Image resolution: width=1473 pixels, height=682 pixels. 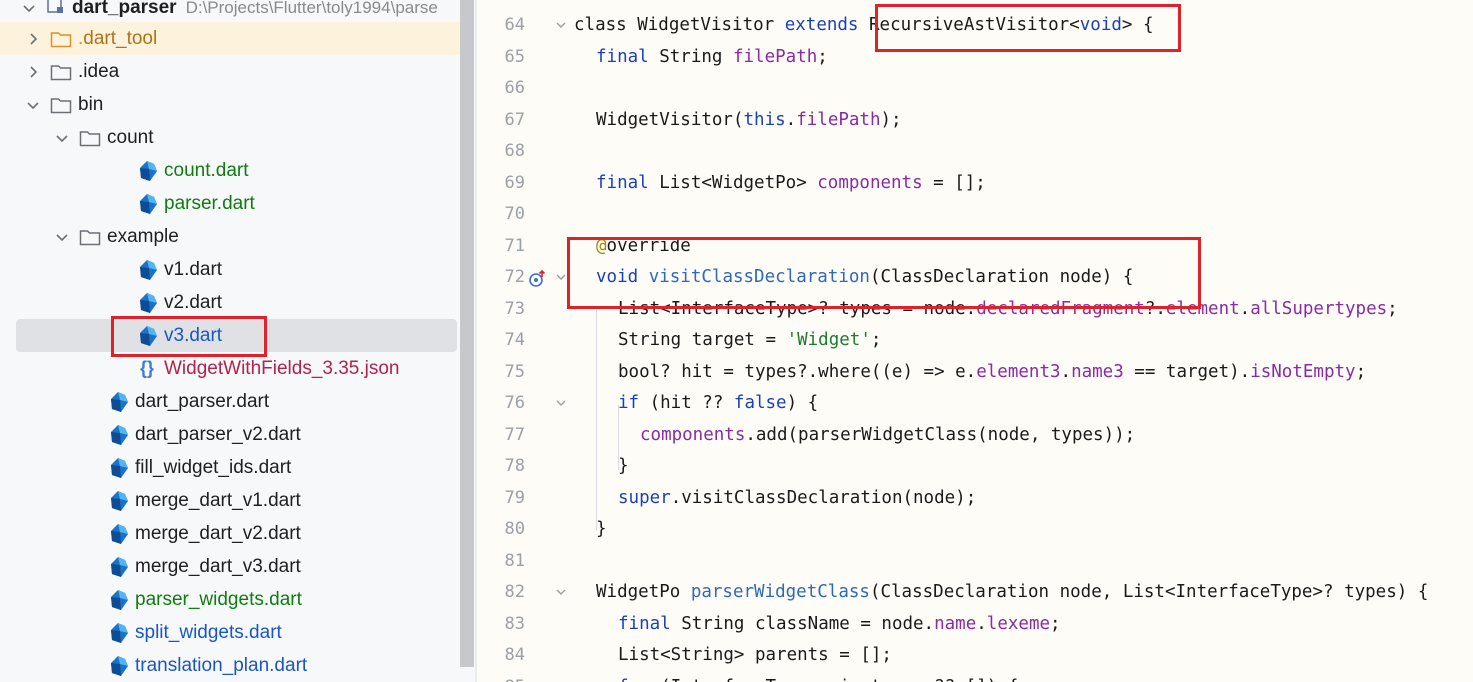 What do you see at coordinates (975, 655) in the screenshot?
I see `code-line: 84 List<String> parents = [];` at bounding box center [975, 655].